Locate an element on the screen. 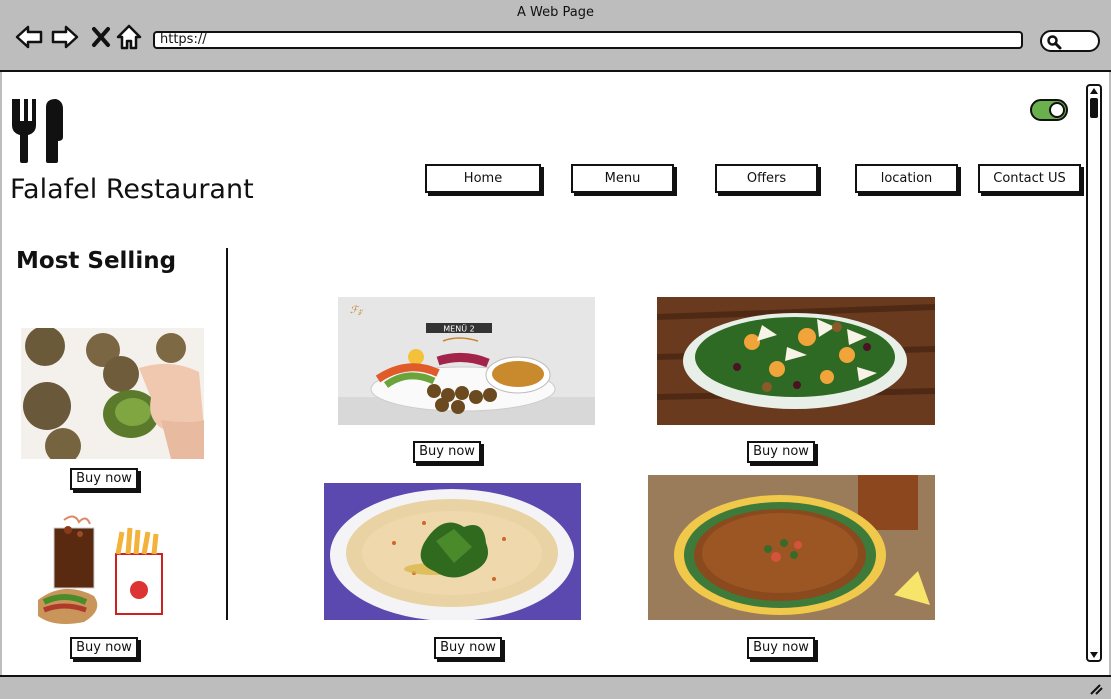 This screenshot has height=699, width=1111. nav-offers: Offers is located at coordinates (766, 178).